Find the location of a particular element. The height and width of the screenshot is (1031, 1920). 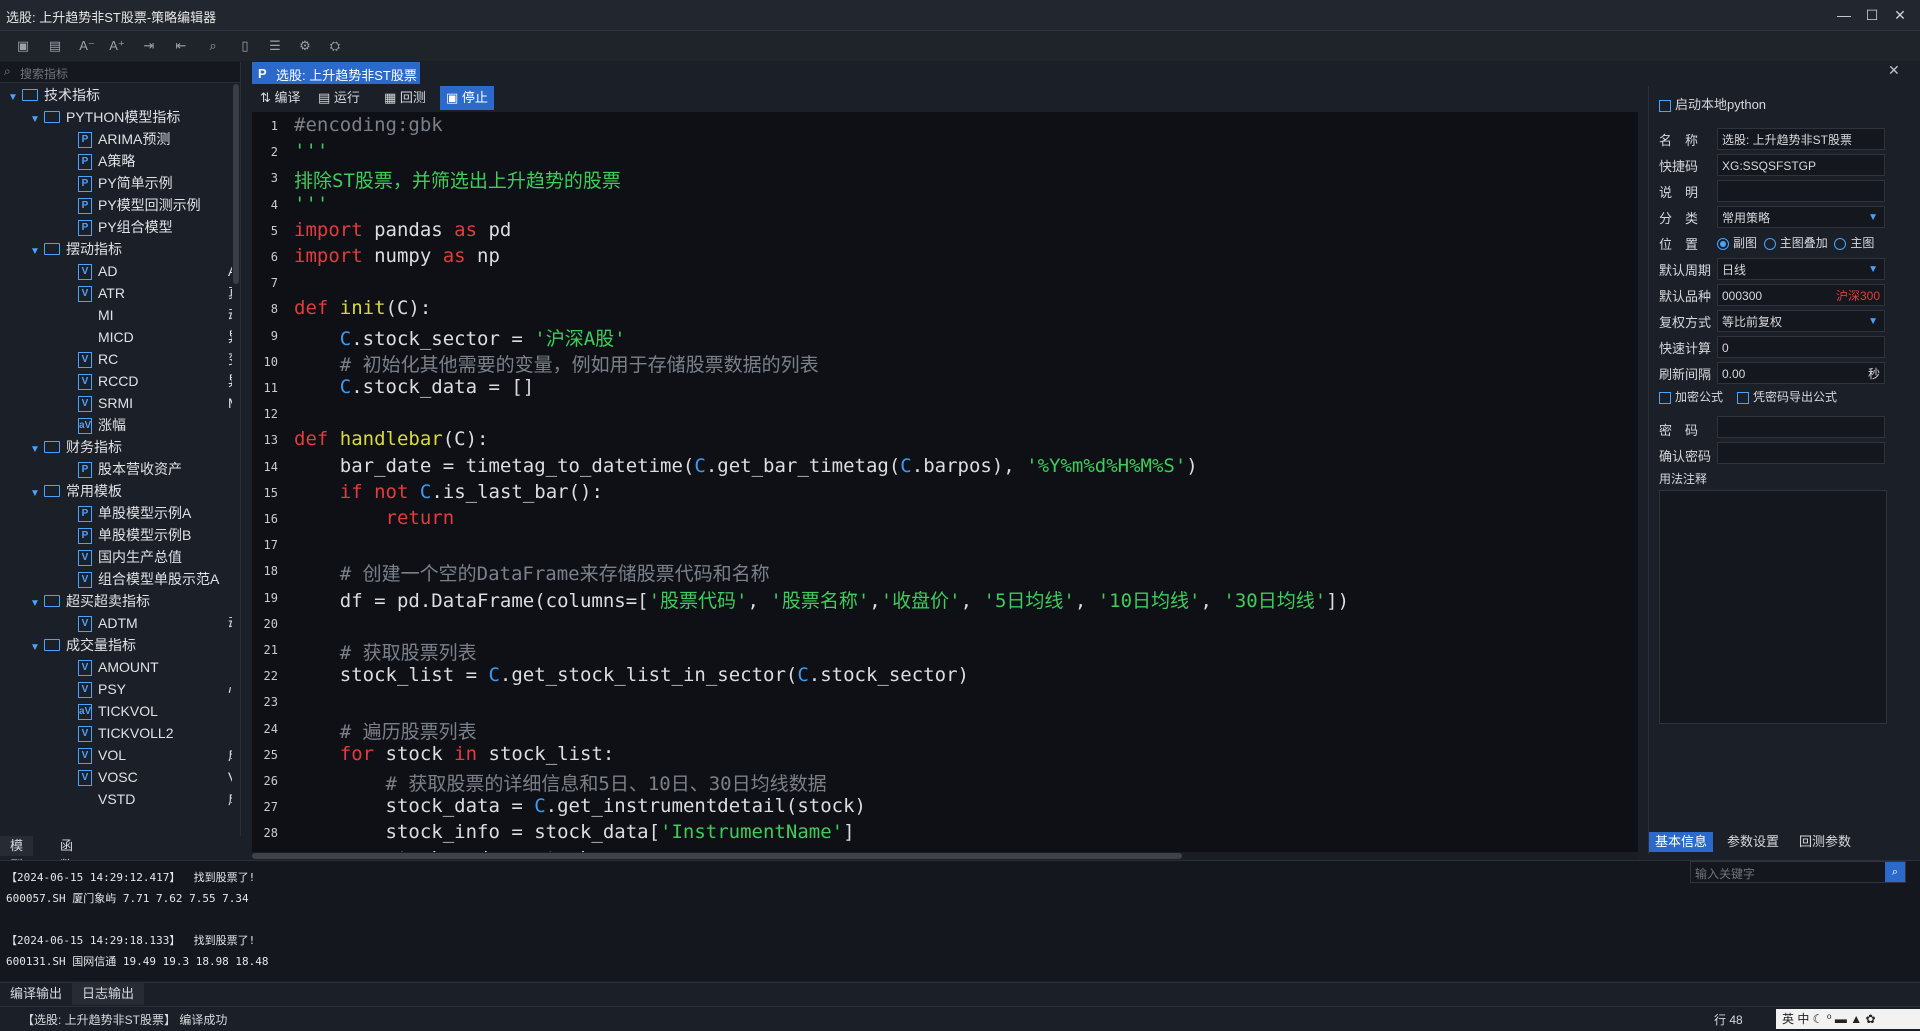

tree-item: MI 动量指标 is located at coordinates (155, 315).